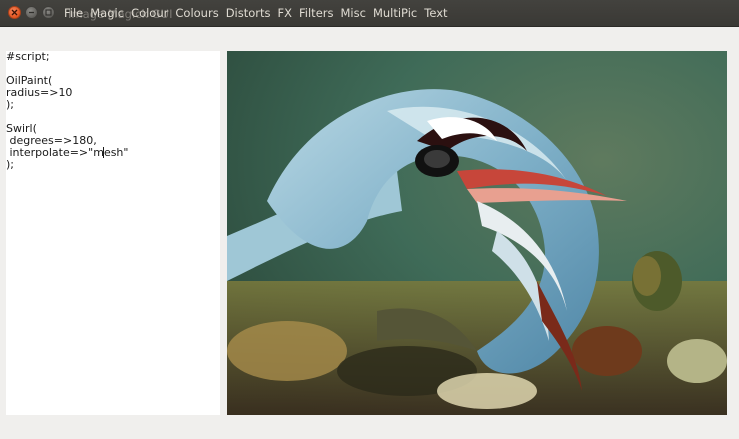 The width and height of the screenshot is (739, 439). What do you see at coordinates (149, 13) in the screenshot?
I see `menu-colour: Colour` at bounding box center [149, 13].